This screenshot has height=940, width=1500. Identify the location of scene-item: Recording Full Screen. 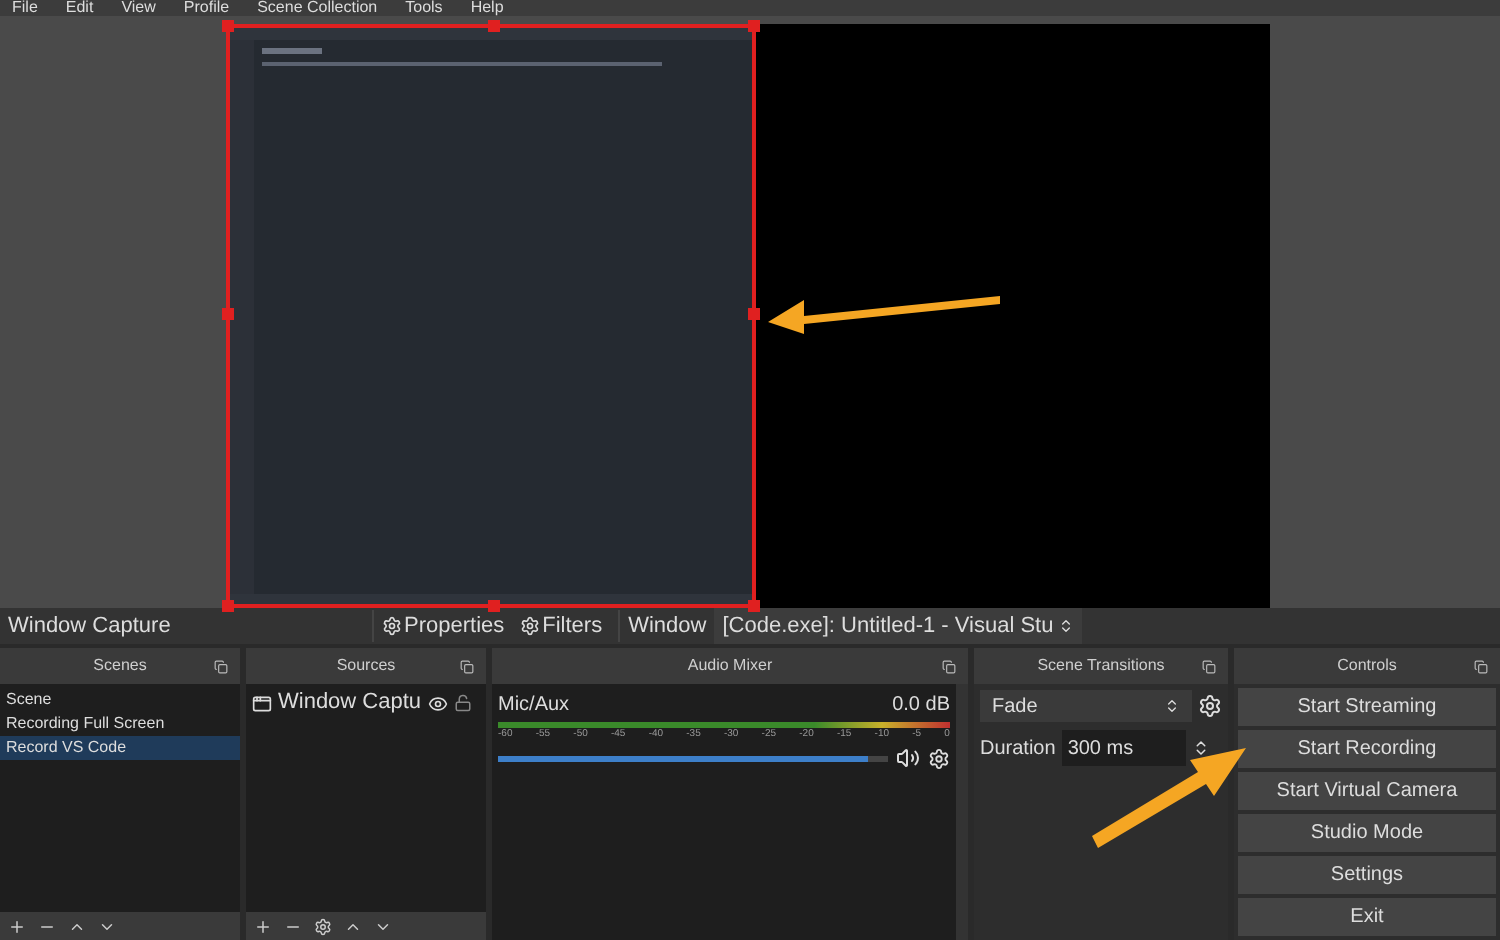
(120, 724).